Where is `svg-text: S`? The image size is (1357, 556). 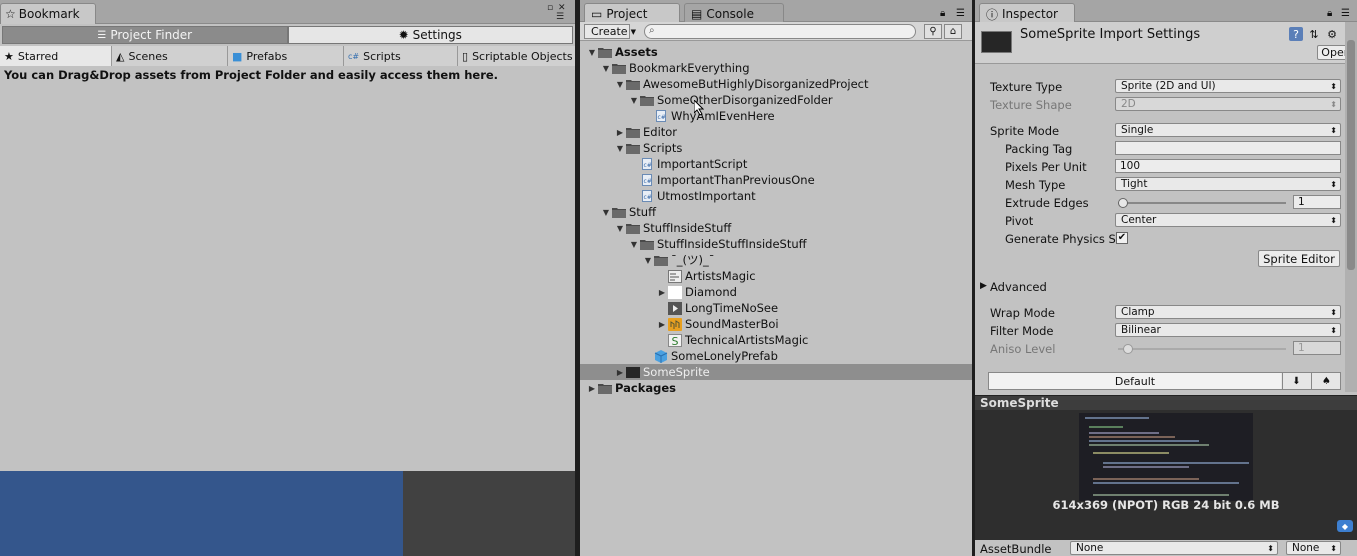 svg-text: S is located at coordinates (675, 341).